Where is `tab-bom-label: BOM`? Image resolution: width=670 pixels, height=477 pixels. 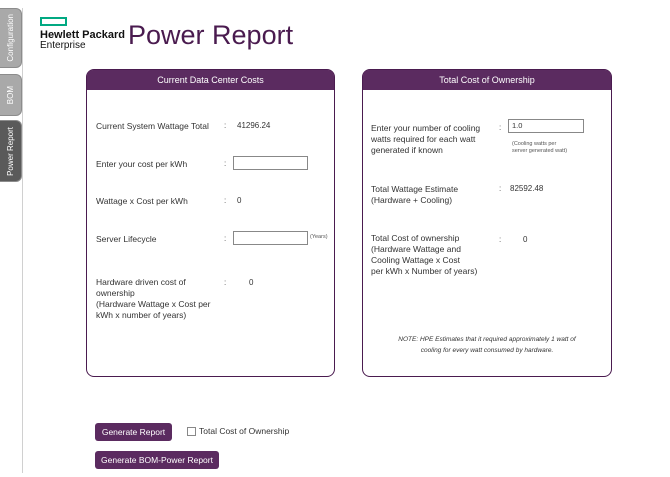
tab-bom-label: BOM is located at coordinates (10, 95).